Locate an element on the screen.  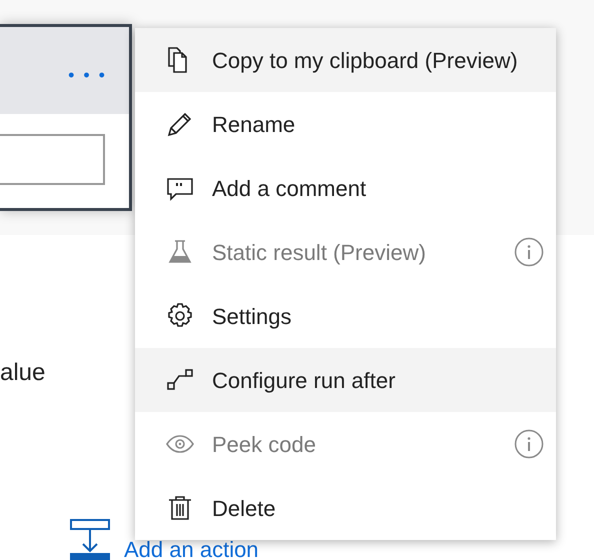
menu-item: Copy to my clipboard (Preview) is located at coordinates (345, 60).